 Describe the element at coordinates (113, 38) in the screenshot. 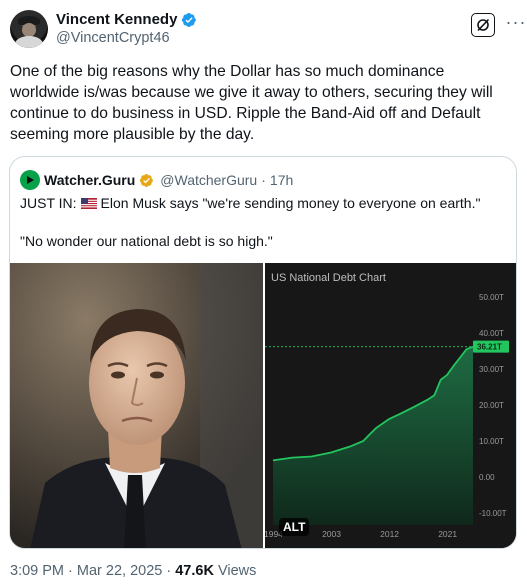

I see `author-handle: @VincentCrypt46` at that location.